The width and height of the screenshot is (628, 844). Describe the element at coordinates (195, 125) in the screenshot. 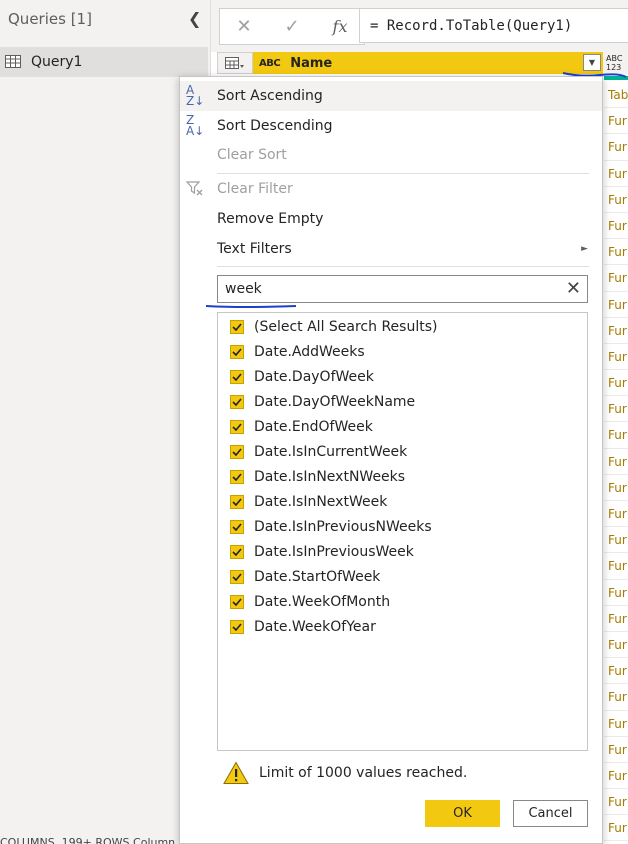

I see `sort-descending-icon: Z A↓` at that location.